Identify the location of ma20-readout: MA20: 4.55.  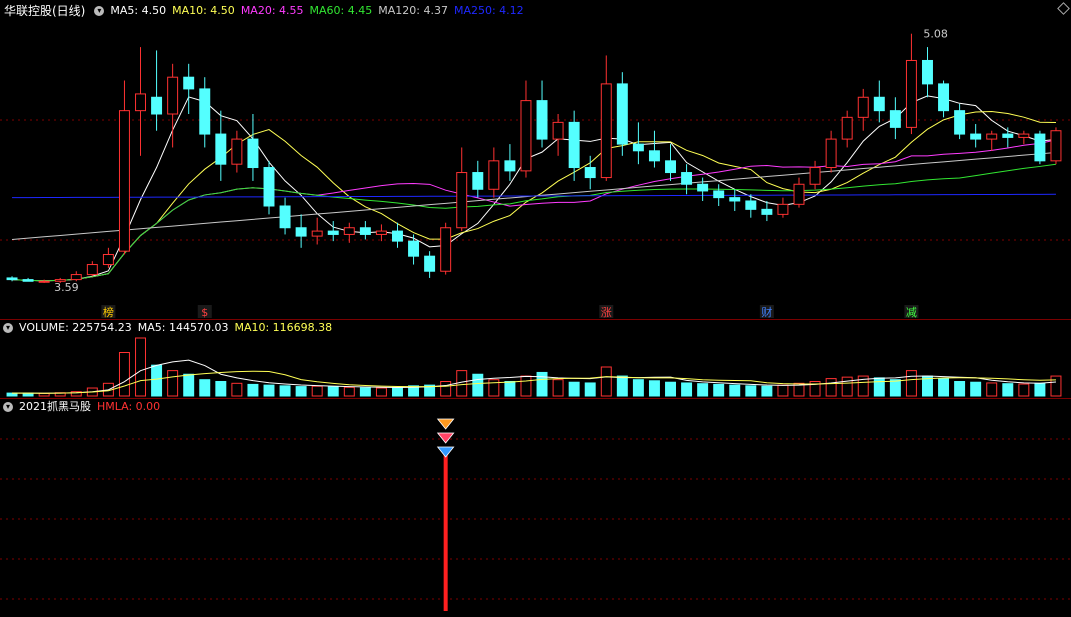
(272, 10).